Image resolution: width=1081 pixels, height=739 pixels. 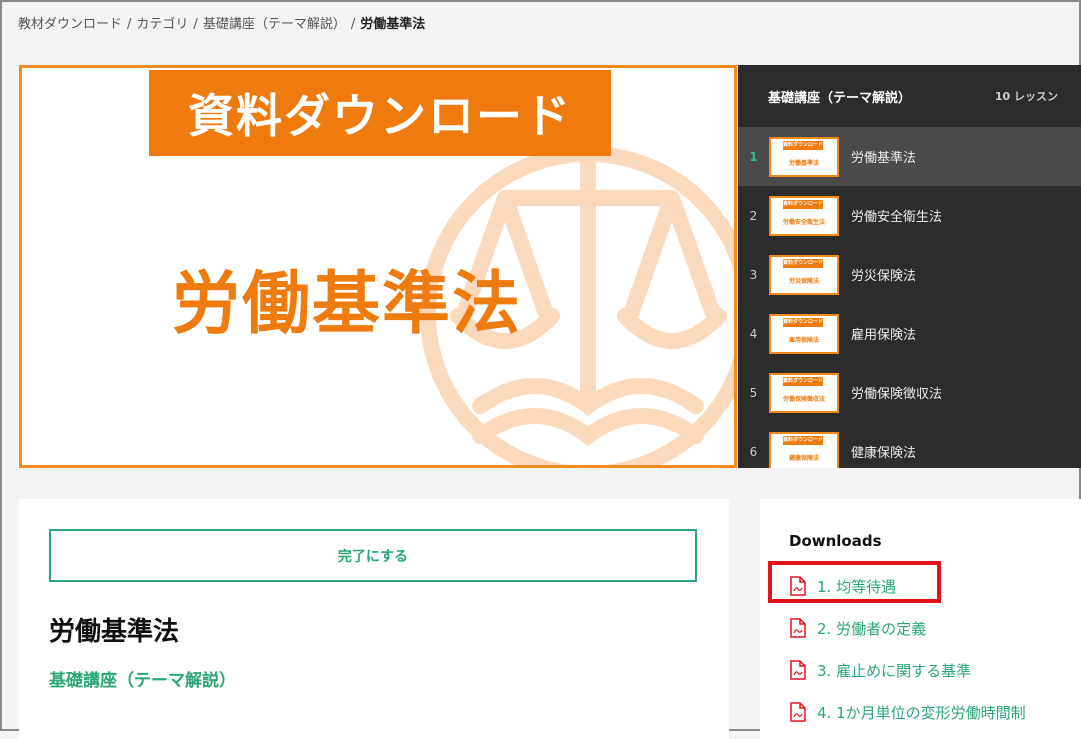 What do you see at coordinates (393, 24) in the screenshot?
I see `breadcrumb-current: 労働基準法` at bounding box center [393, 24].